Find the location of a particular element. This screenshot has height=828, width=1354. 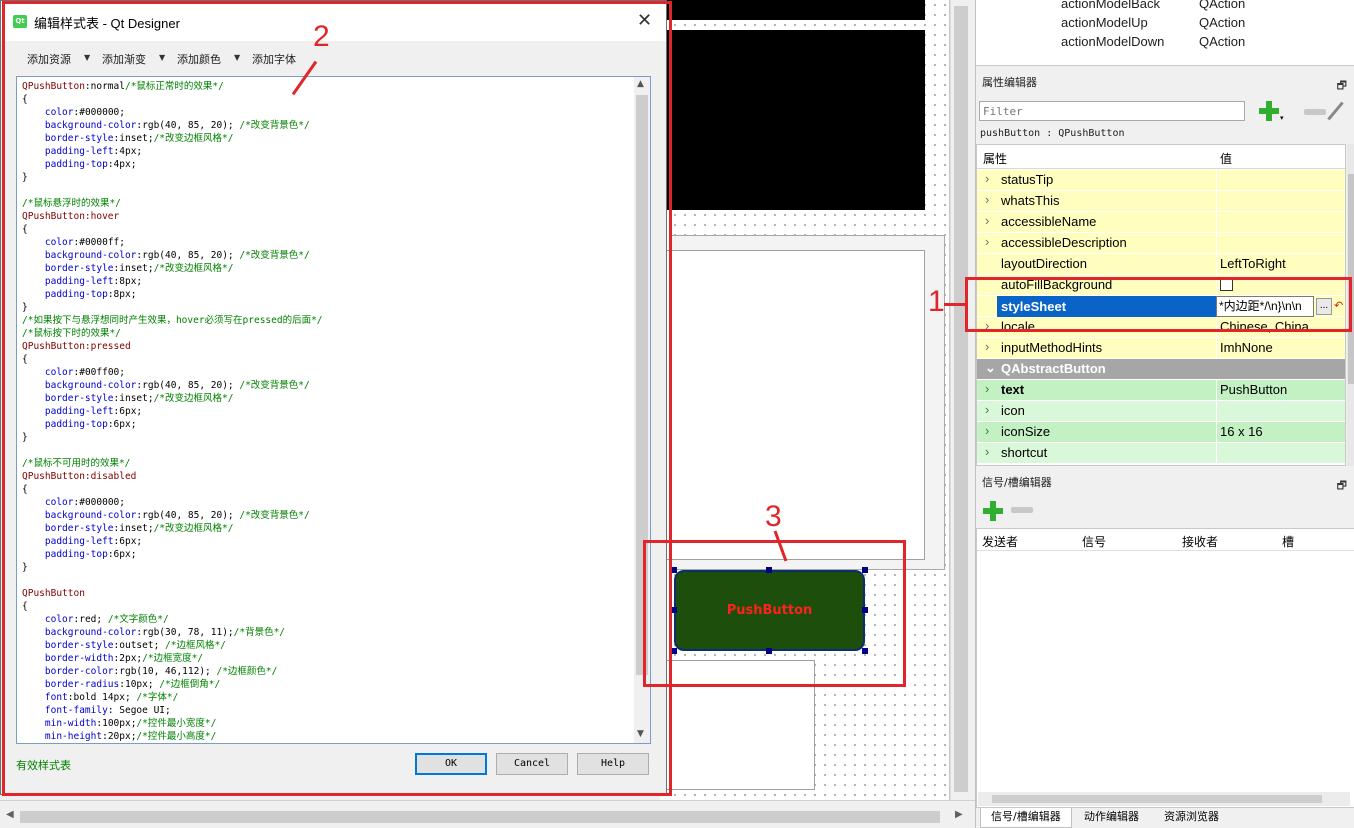

dock-tab-bar: 信号/槽编辑器 动作编辑器 资源浏览器 is located at coordinates (1165, 817).